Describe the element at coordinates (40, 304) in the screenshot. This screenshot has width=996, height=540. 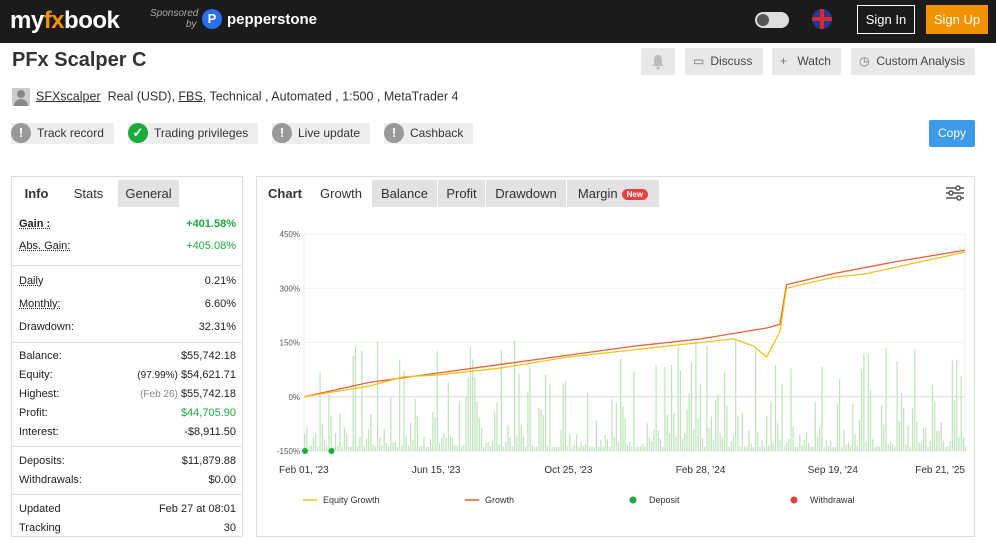
I see `stat-label: Monthly:` at that location.